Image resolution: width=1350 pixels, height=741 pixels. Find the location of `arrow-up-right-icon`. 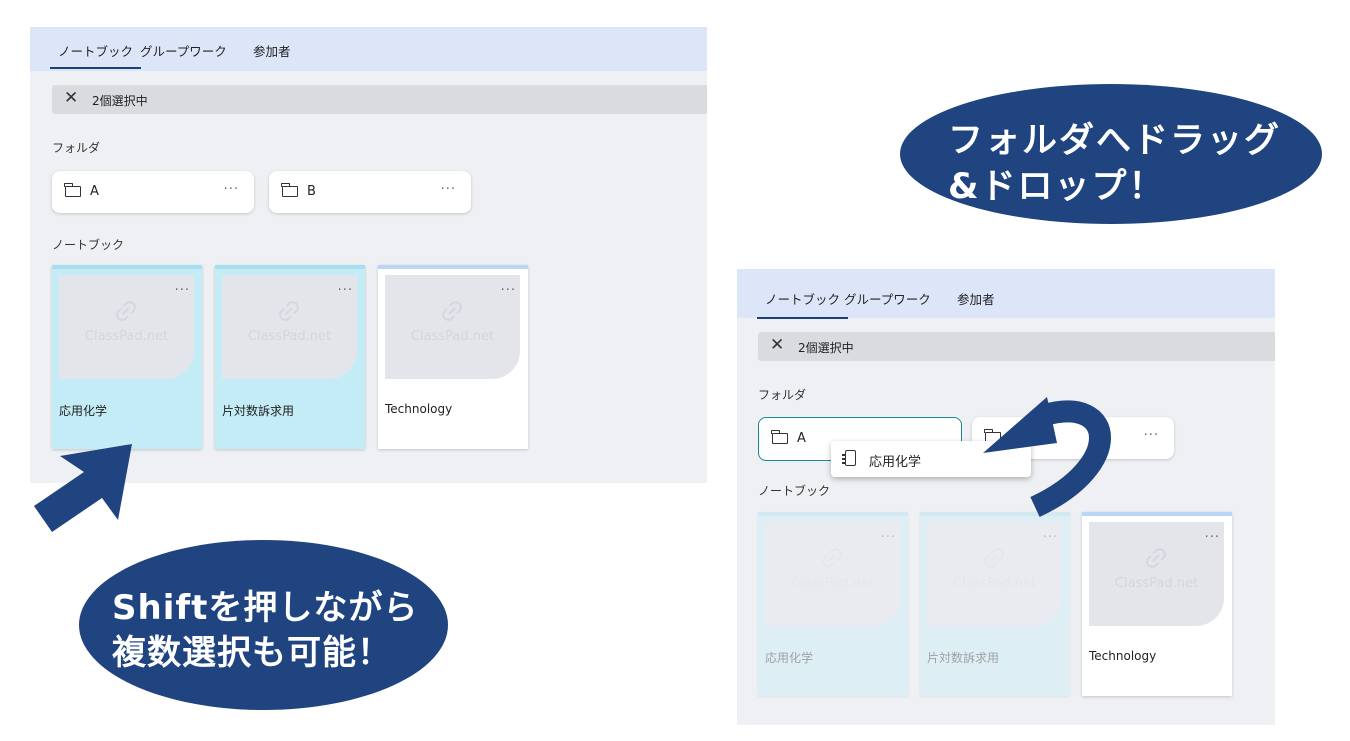

arrow-up-right-icon is located at coordinates (83, 488).